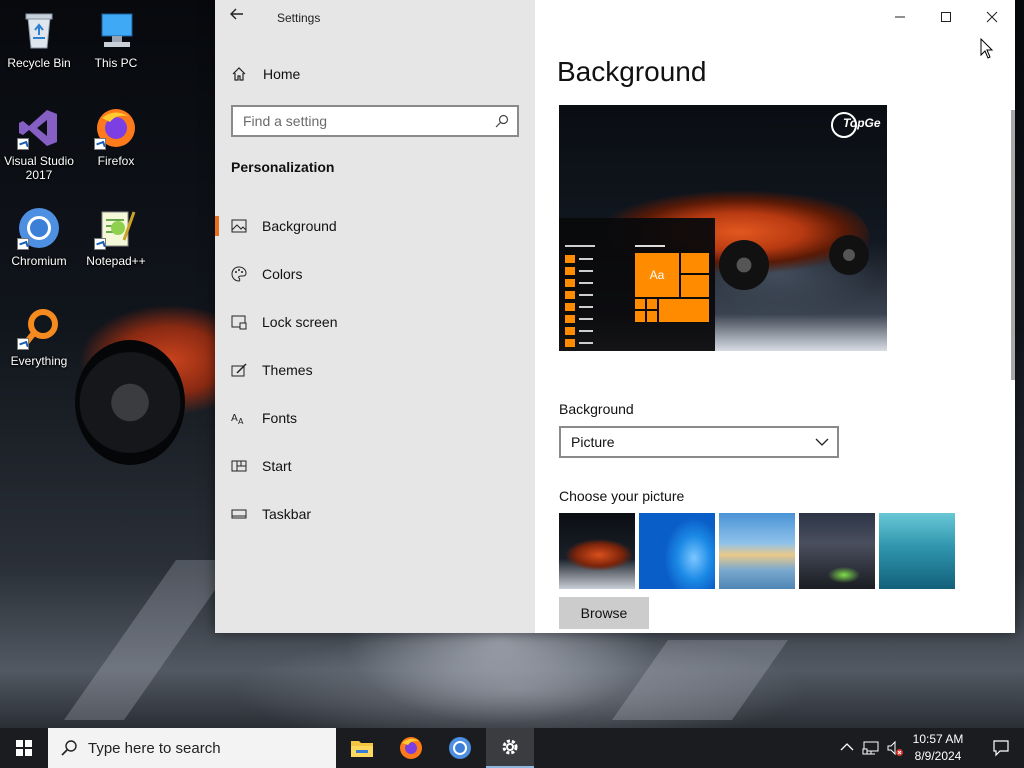 Image resolution: width=1024 pixels, height=768 pixels. I want to click on back-button, so click(240, 17).